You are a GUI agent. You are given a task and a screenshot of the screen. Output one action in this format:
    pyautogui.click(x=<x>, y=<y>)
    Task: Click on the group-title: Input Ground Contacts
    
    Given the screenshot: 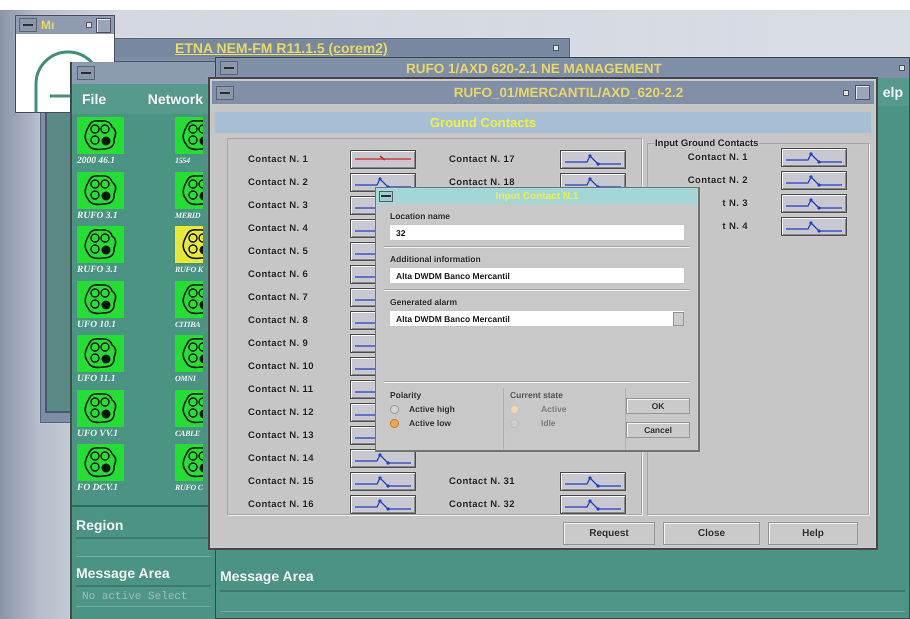 What is the action you would take?
    pyautogui.click(x=707, y=143)
    